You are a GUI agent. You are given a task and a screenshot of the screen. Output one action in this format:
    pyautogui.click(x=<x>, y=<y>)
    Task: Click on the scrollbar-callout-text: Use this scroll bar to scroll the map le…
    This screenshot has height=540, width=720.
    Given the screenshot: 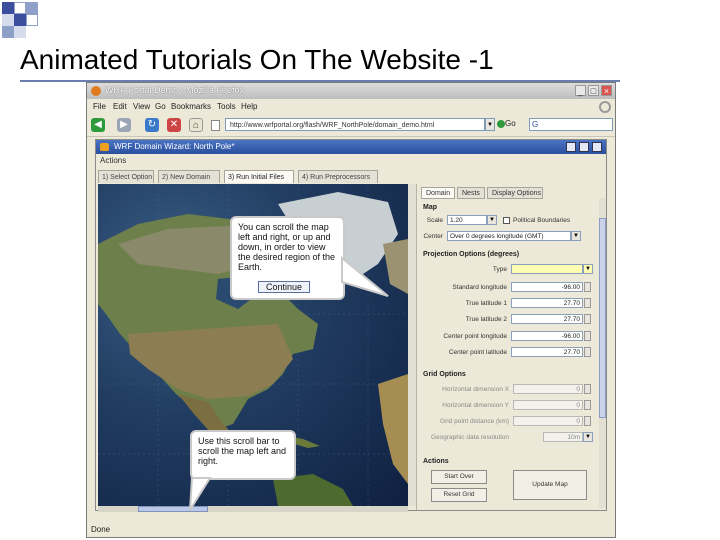 What is the action you would take?
    pyautogui.click(x=242, y=451)
    